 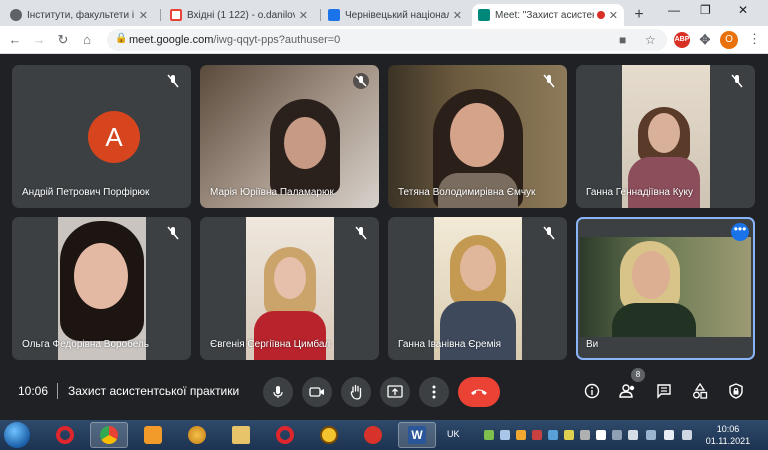 What do you see at coordinates (39, 40) in the screenshot?
I see `forward-icon: →` at bounding box center [39, 40].